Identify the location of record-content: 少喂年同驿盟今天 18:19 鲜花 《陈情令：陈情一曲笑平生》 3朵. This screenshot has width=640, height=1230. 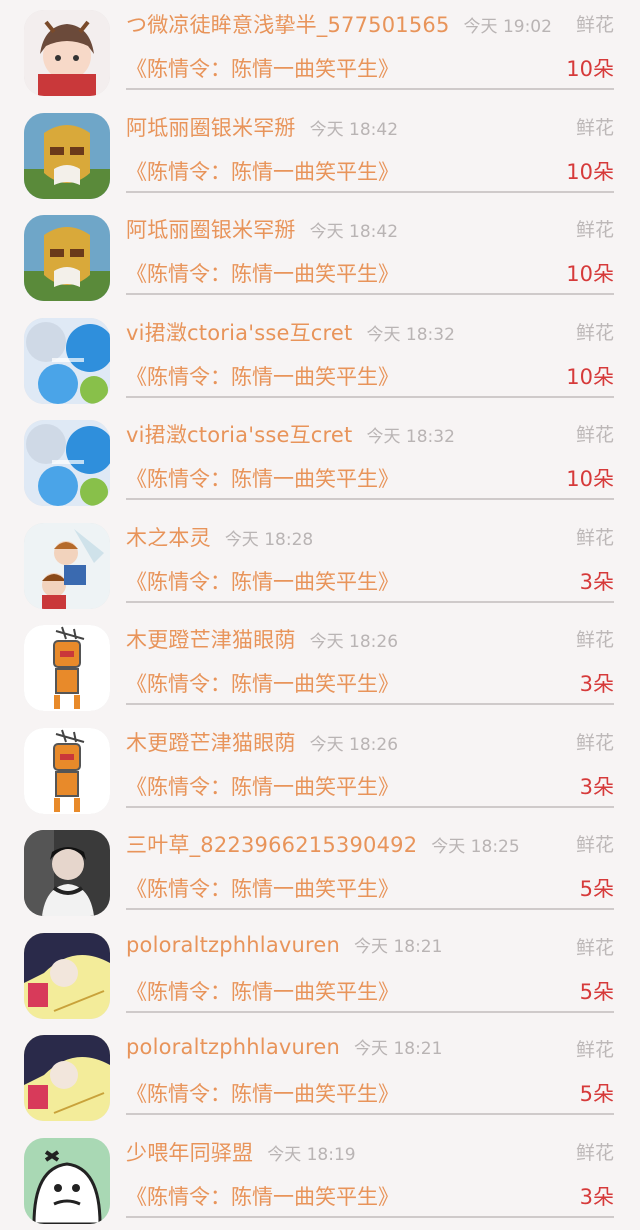
(370, 1173).